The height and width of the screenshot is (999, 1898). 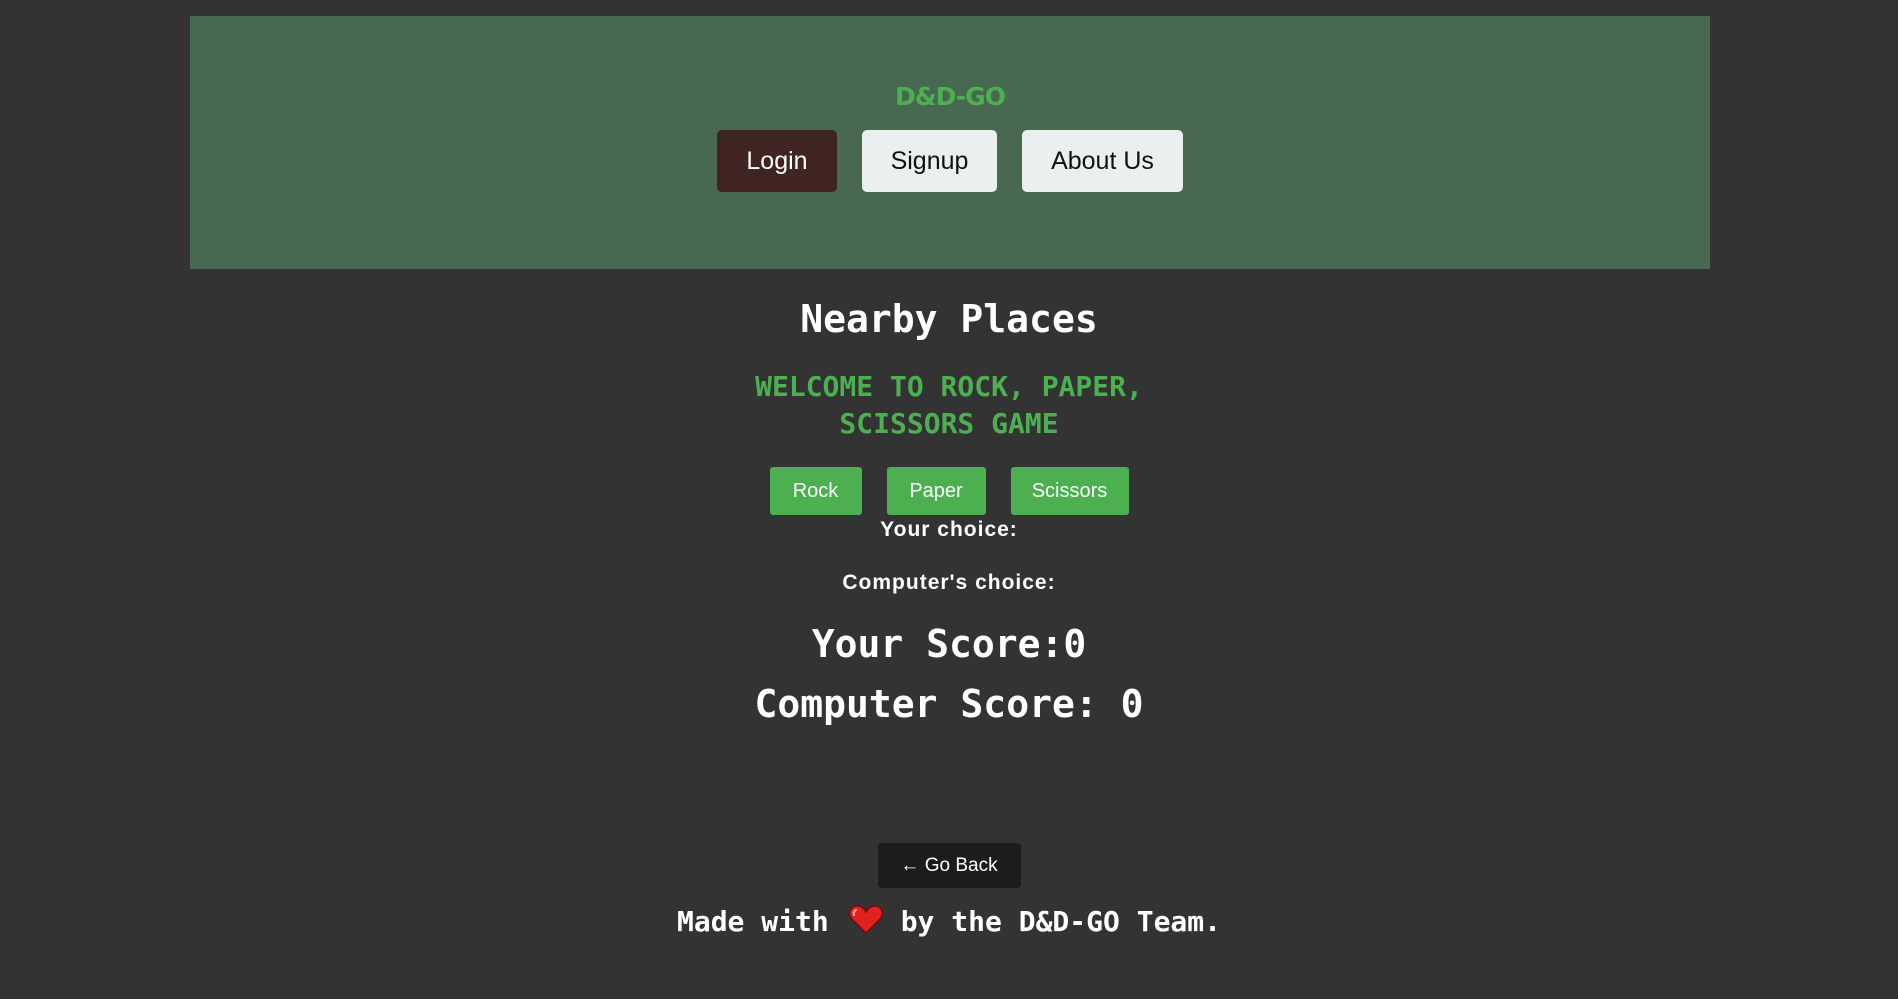 What do you see at coordinates (1069, 491) in the screenshot?
I see `scissors-button: Scissors` at bounding box center [1069, 491].